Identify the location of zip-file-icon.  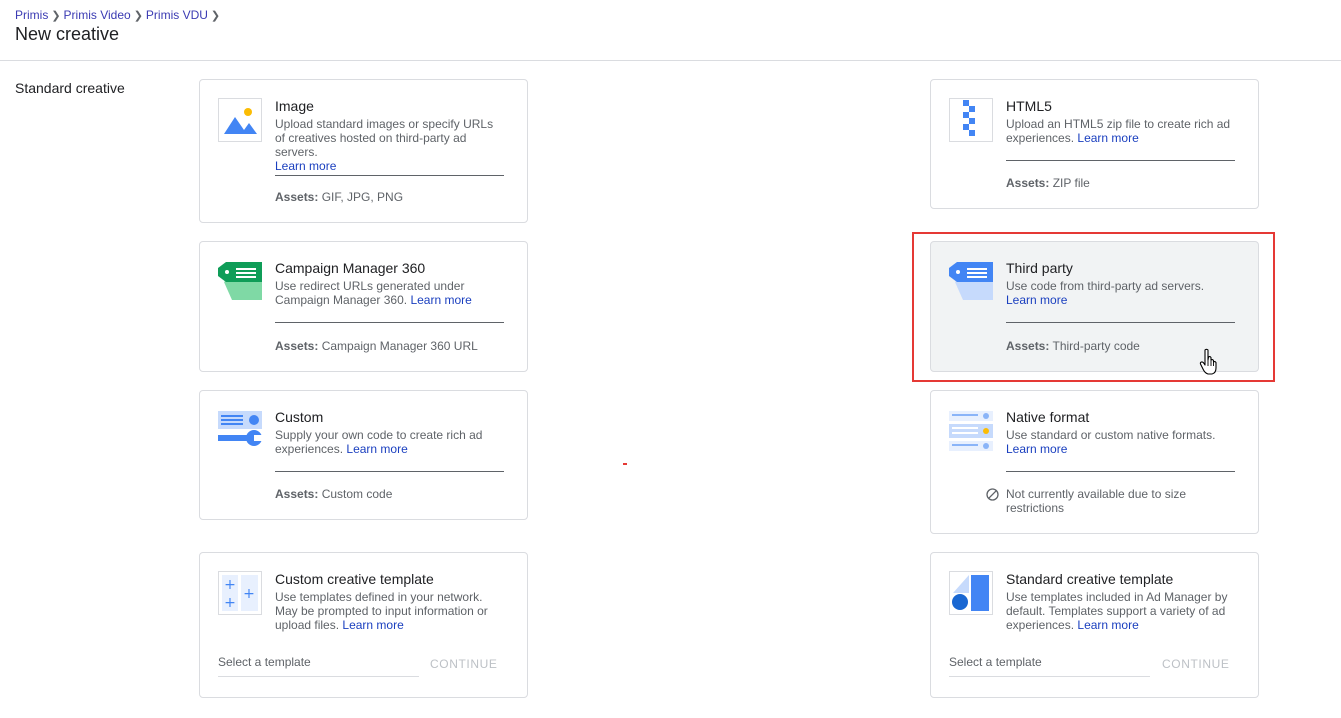
(971, 120).